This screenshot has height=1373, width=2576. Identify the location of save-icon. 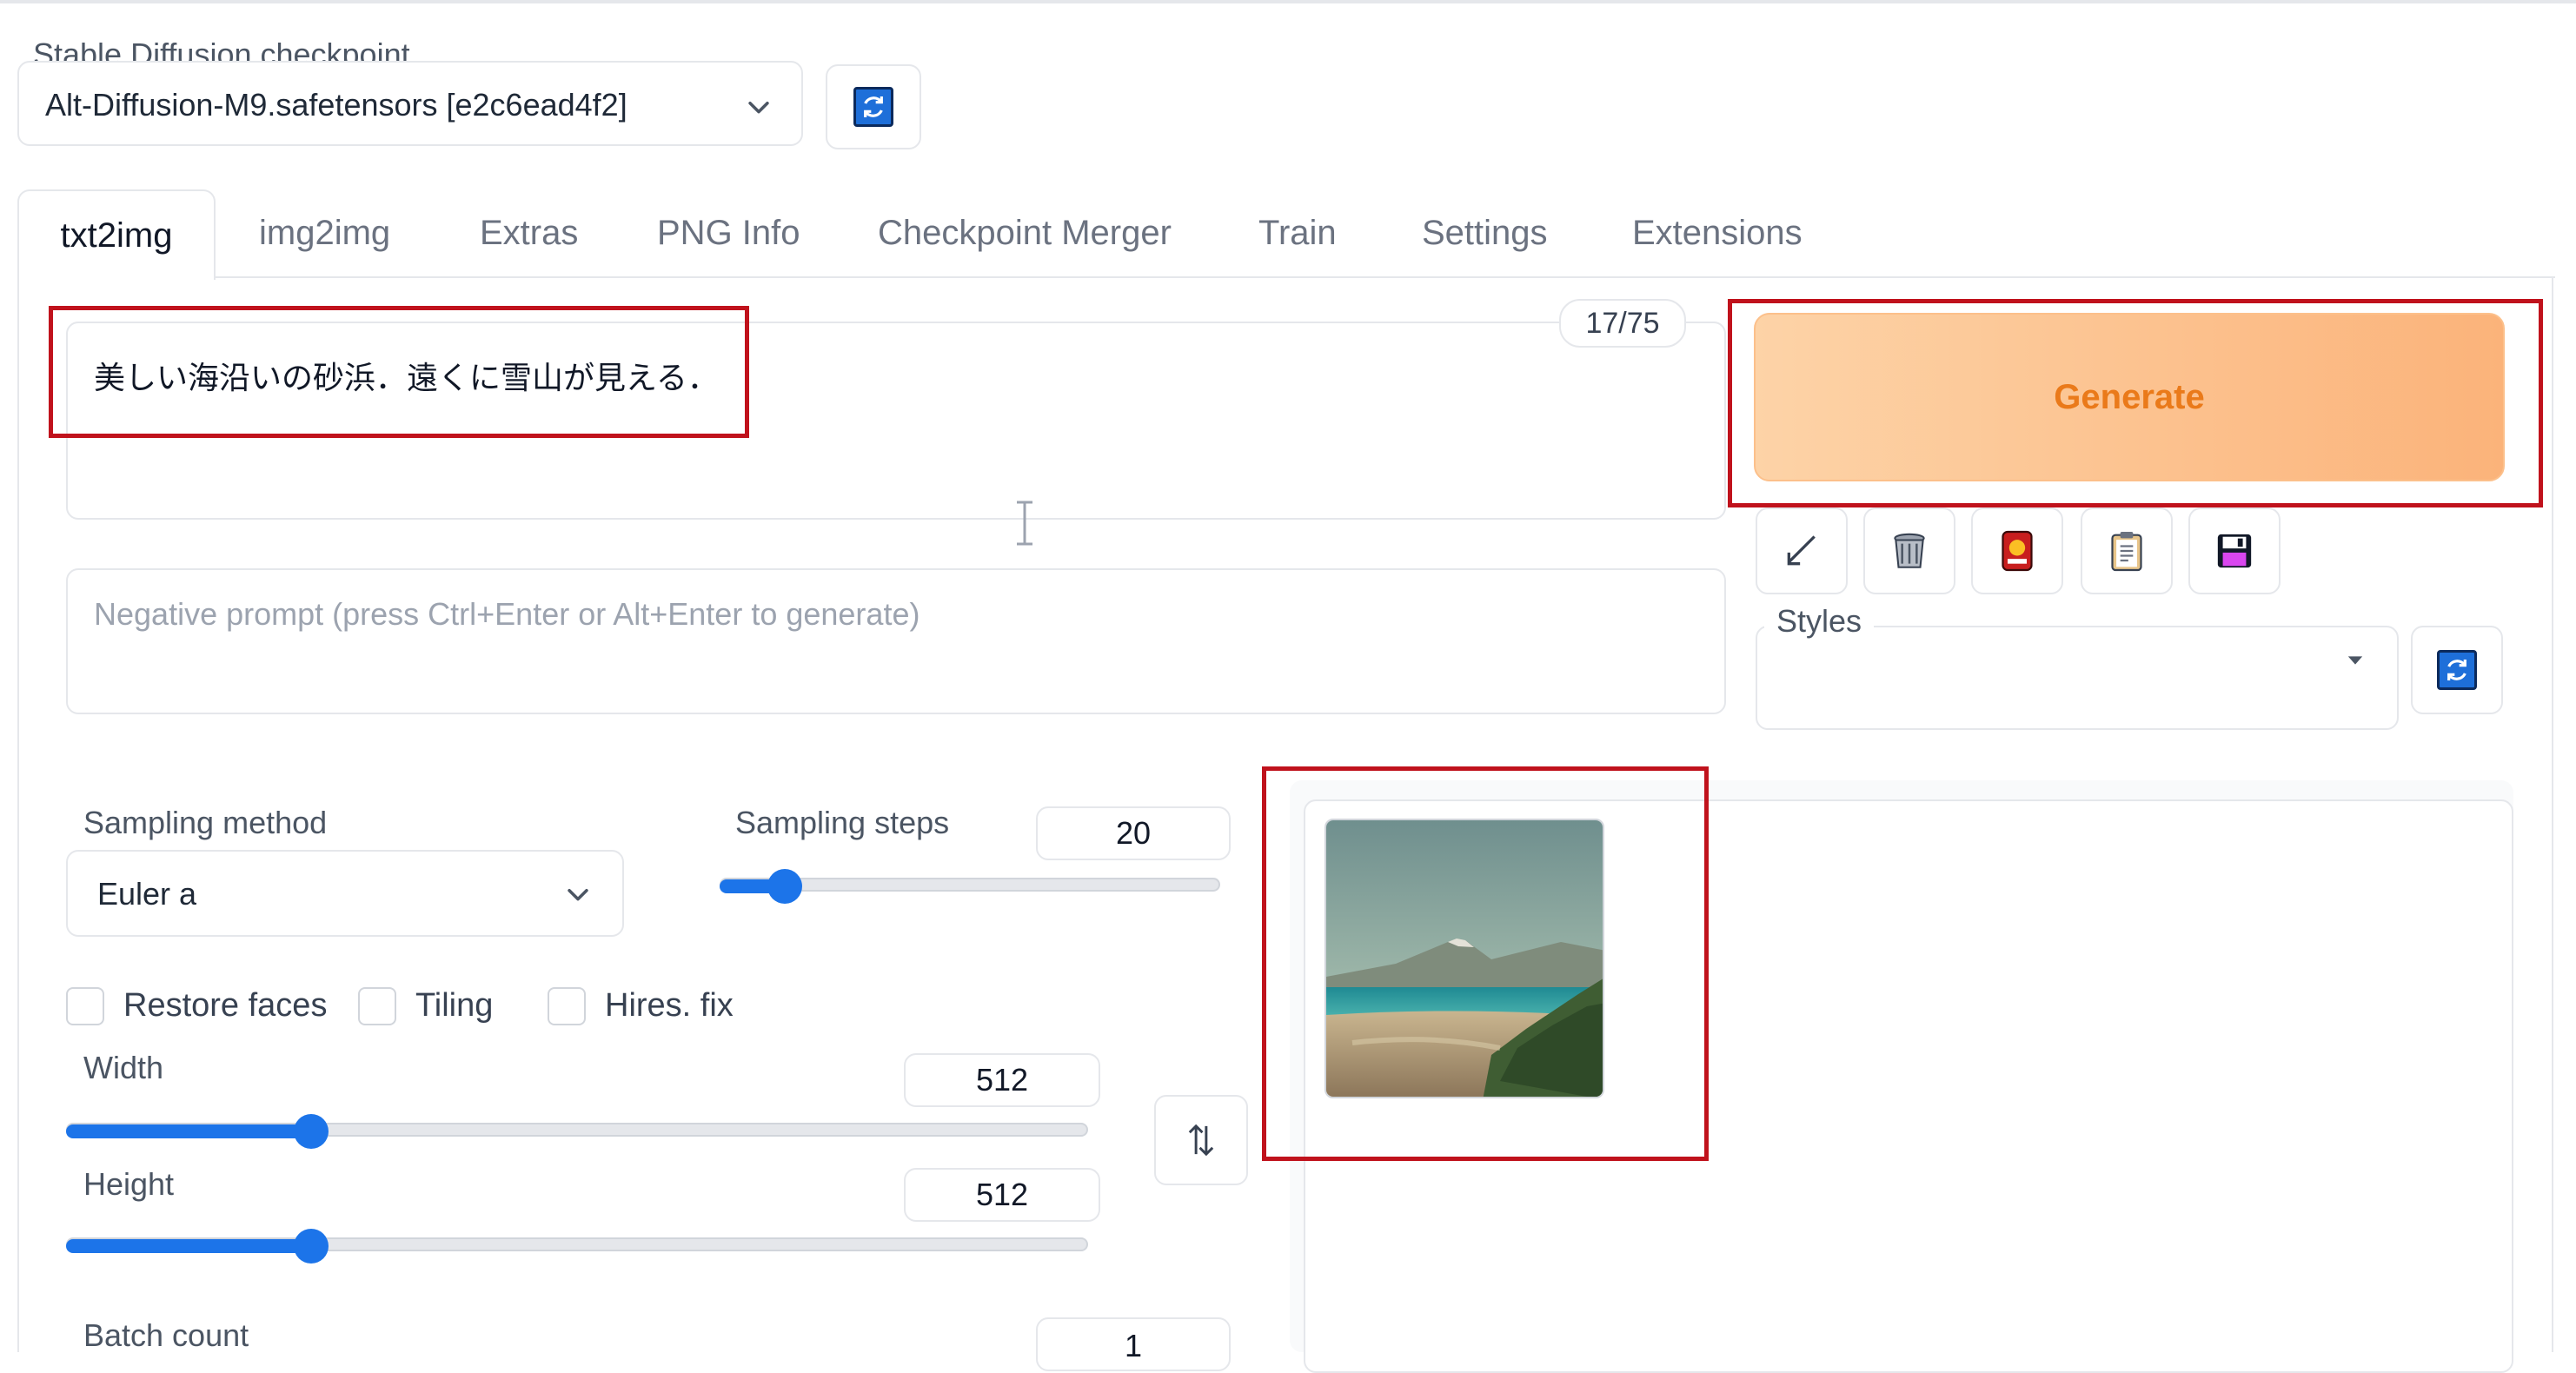
(2234, 551).